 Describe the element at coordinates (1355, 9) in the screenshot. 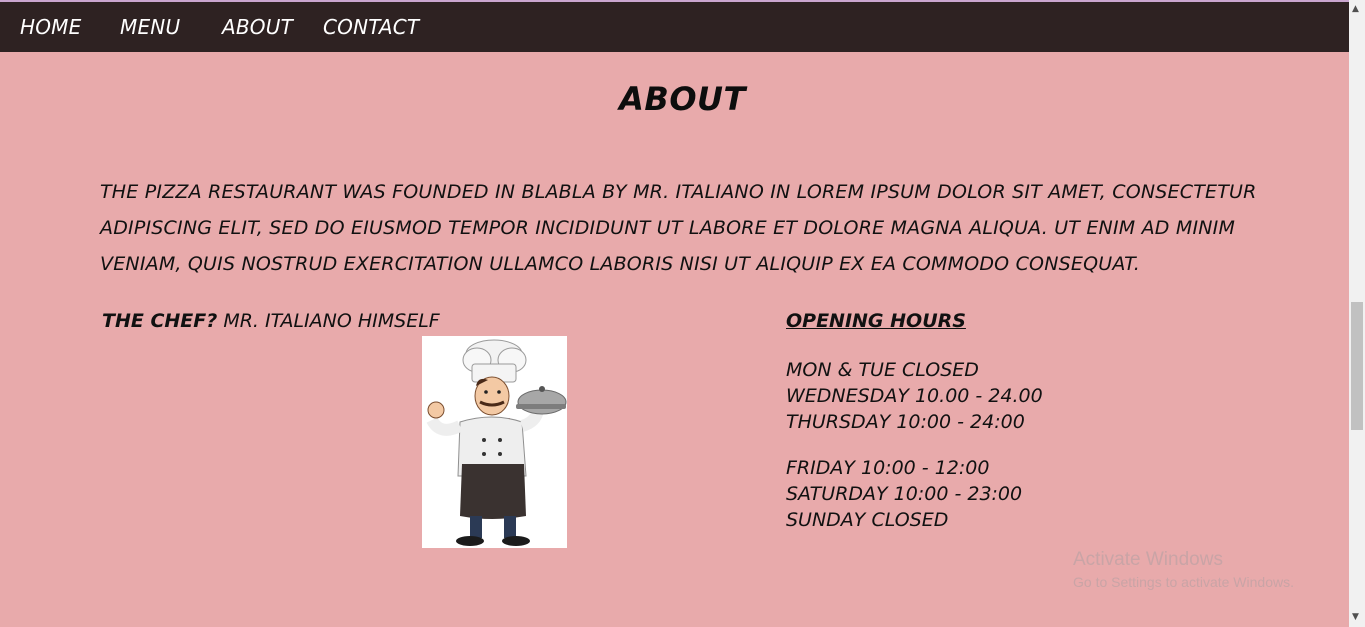

I see `scroll-up-arrow-icon: ▲` at that location.